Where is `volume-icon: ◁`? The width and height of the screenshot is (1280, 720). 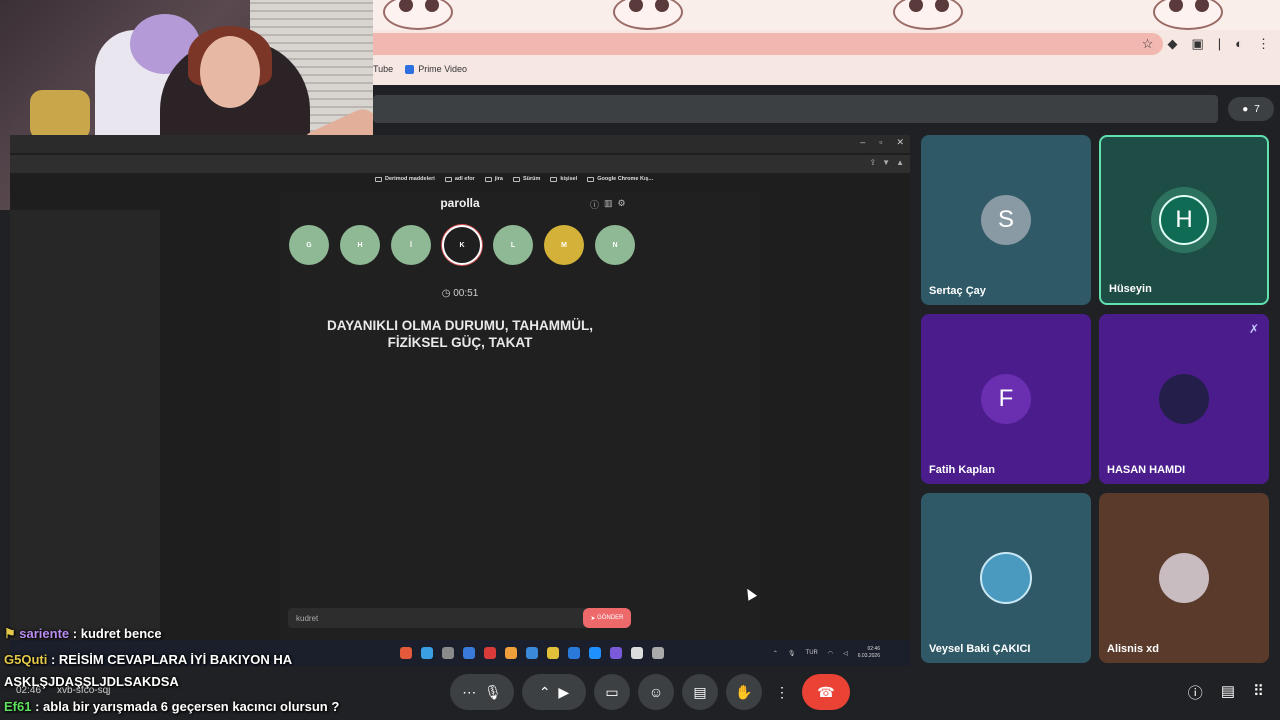 volume-icon: ◁ is located at coordinates (845, 653).